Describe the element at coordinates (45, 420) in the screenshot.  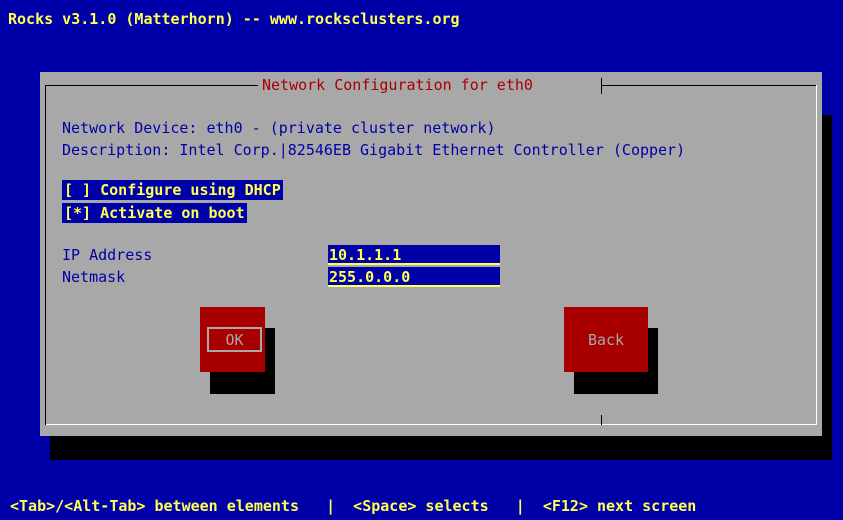
I see `frame-bottom-left-tick` at that location.